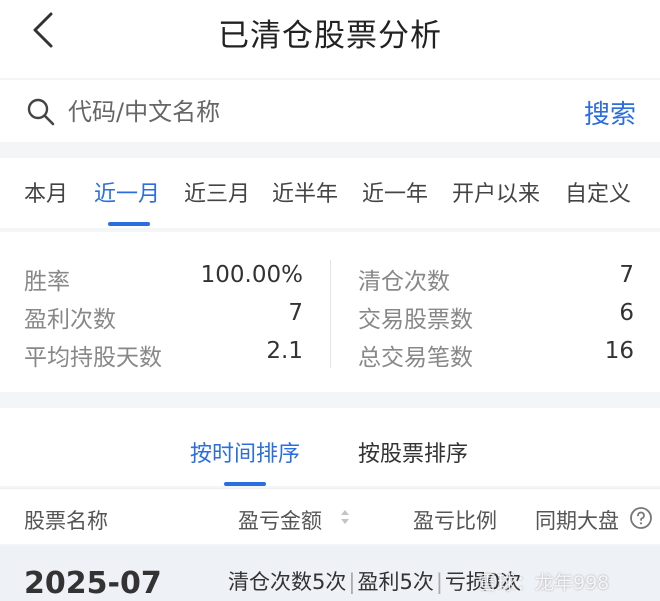  Describe the element at coordinates (41, 112) in the screenshot. I see `search-icon` at that location.